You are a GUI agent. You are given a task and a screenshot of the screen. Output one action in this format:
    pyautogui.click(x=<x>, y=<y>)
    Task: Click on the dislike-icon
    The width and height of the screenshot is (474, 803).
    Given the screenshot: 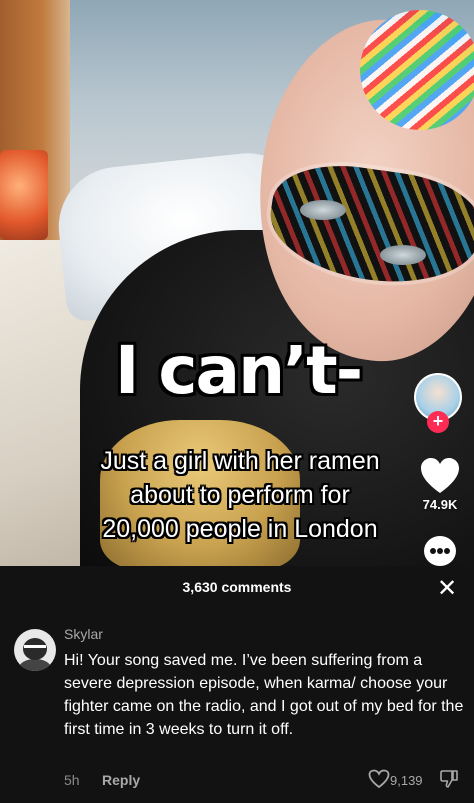 What is the action you would take?
    pyautogui.click(x=449, y=779)
    